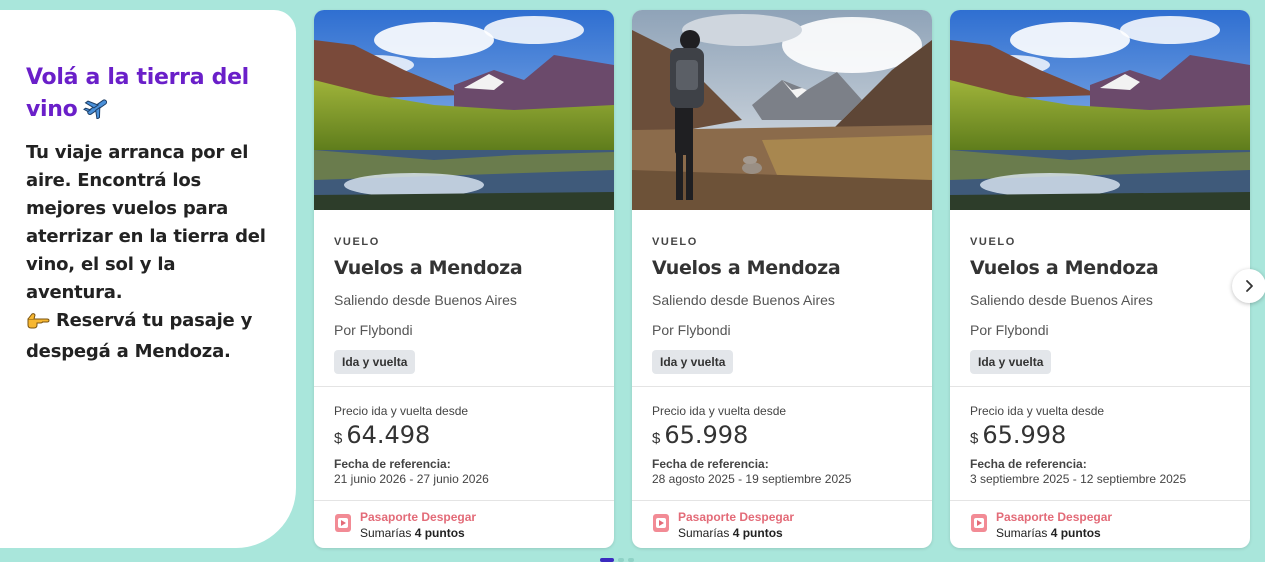  I want to click on reference-dates: 21 junio 2026 - 27 junio 2026, so click(411, 479).